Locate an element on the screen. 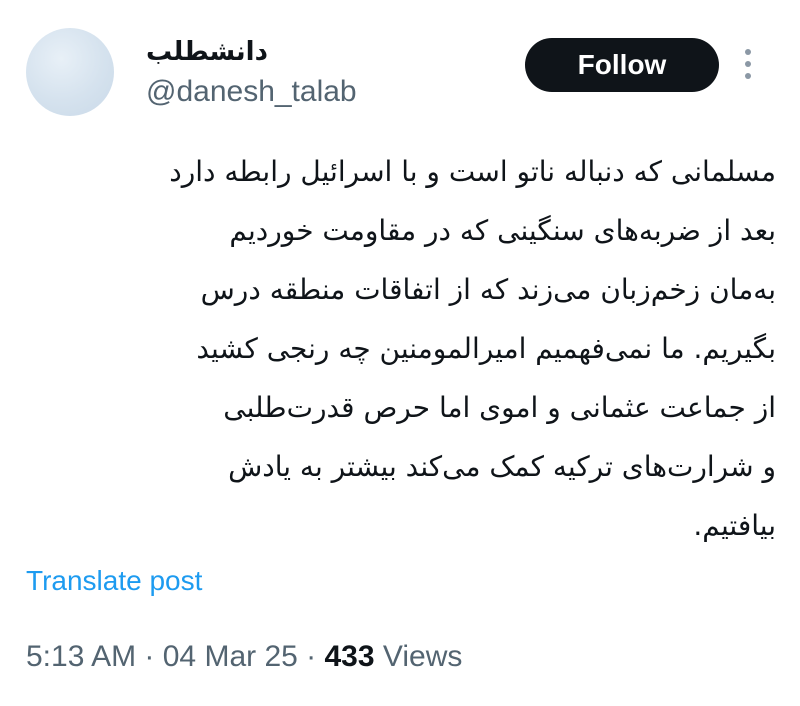  translate-post-link: Translate post is located at coordinates (114, 581).